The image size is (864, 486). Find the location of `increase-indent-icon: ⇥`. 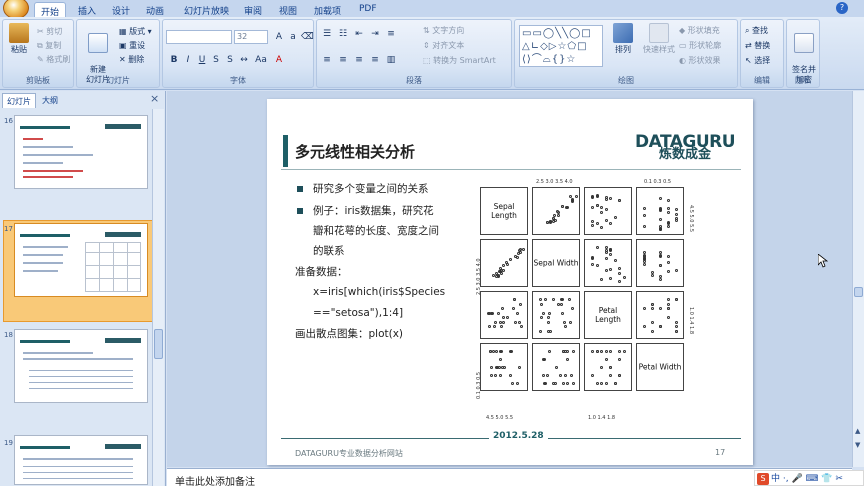

increase-indent-icon: ⇥ is located at coordinates (375, 34).